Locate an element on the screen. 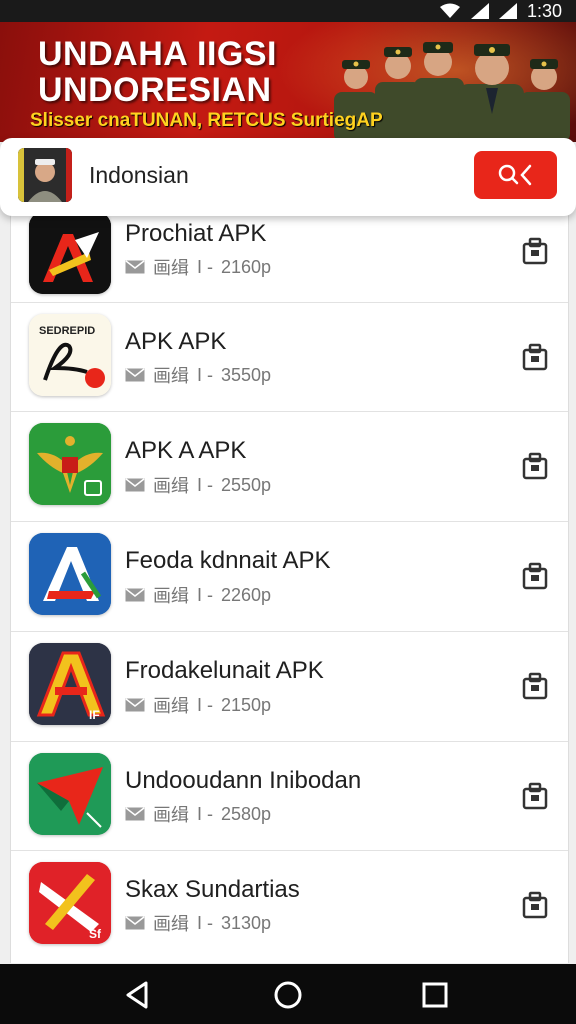 The image size is (576, 1024). app-size: 3550p is located at coordinates (246, 374).